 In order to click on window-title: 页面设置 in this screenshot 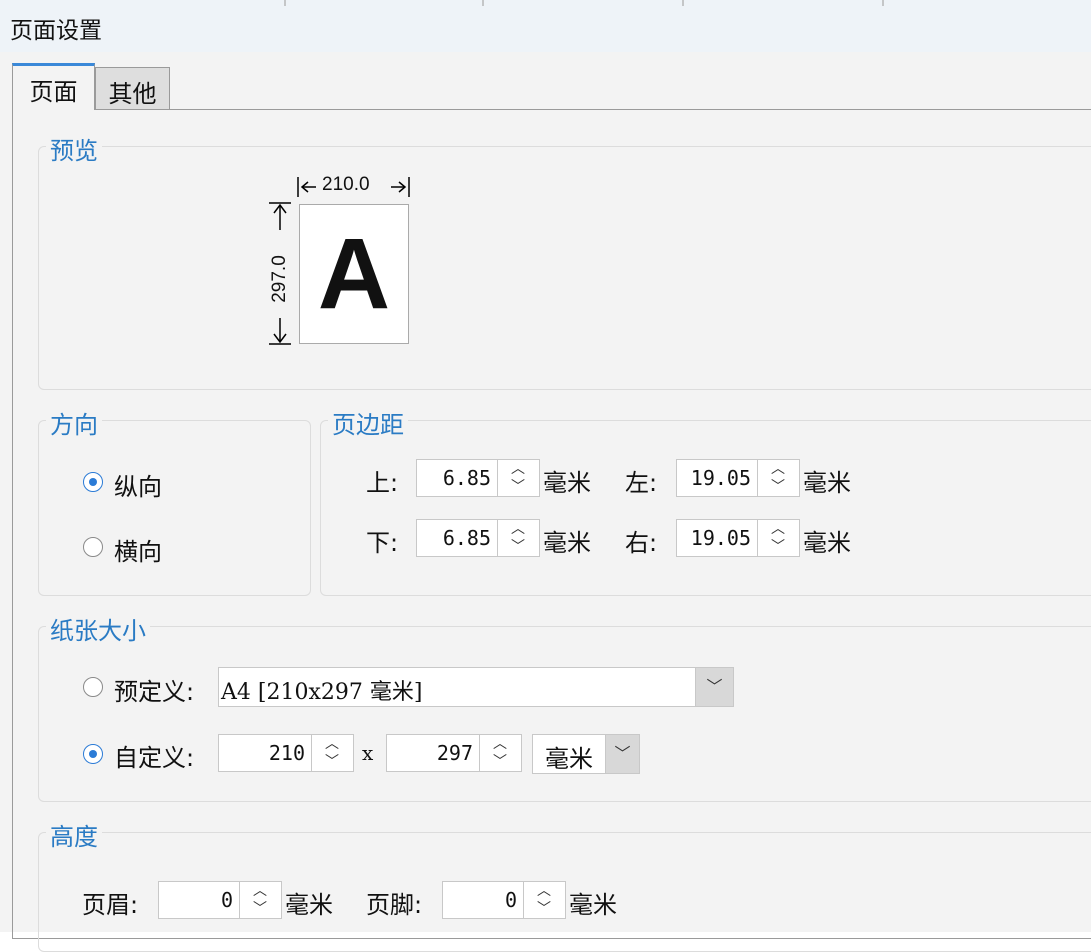, I will do `click(56, 31)`.